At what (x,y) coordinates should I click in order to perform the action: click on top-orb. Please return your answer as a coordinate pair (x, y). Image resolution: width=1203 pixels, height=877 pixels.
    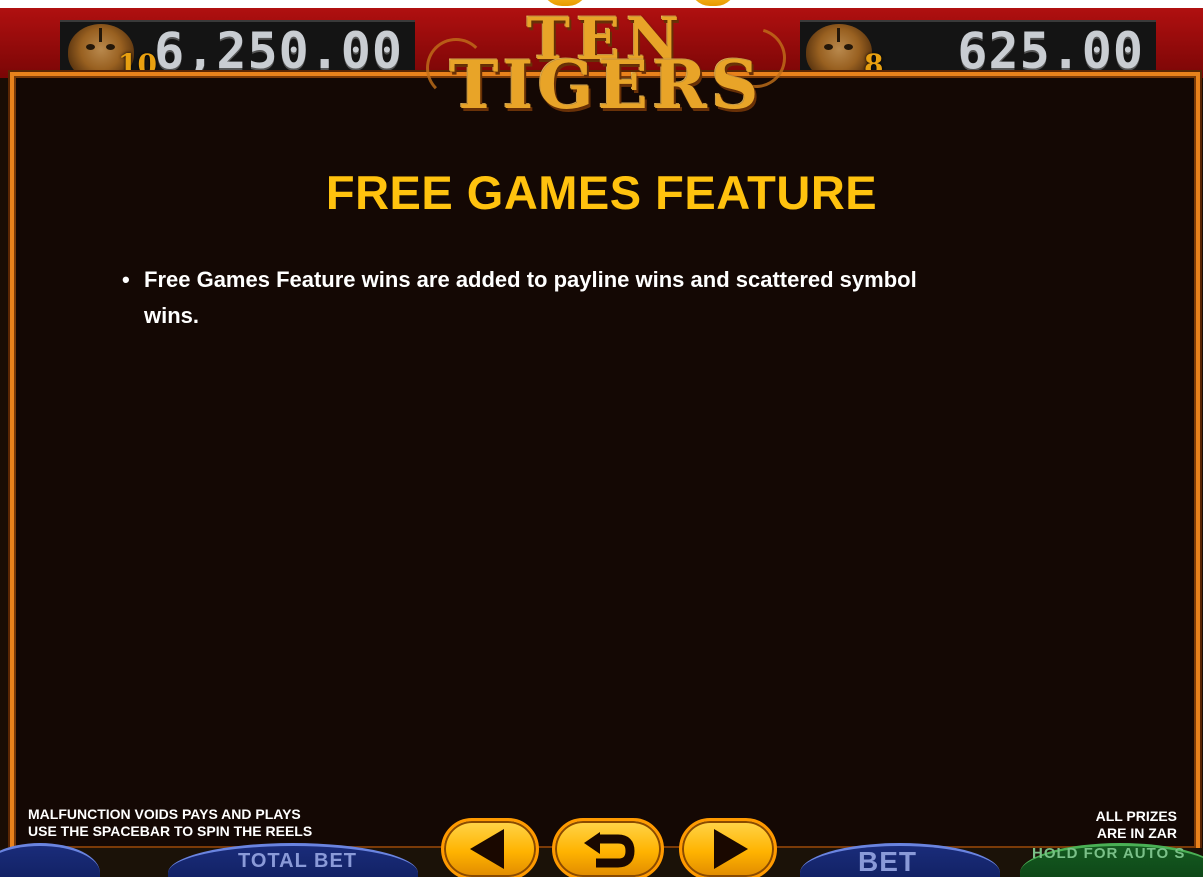
    Looking at the image, I should click on (713, 3).